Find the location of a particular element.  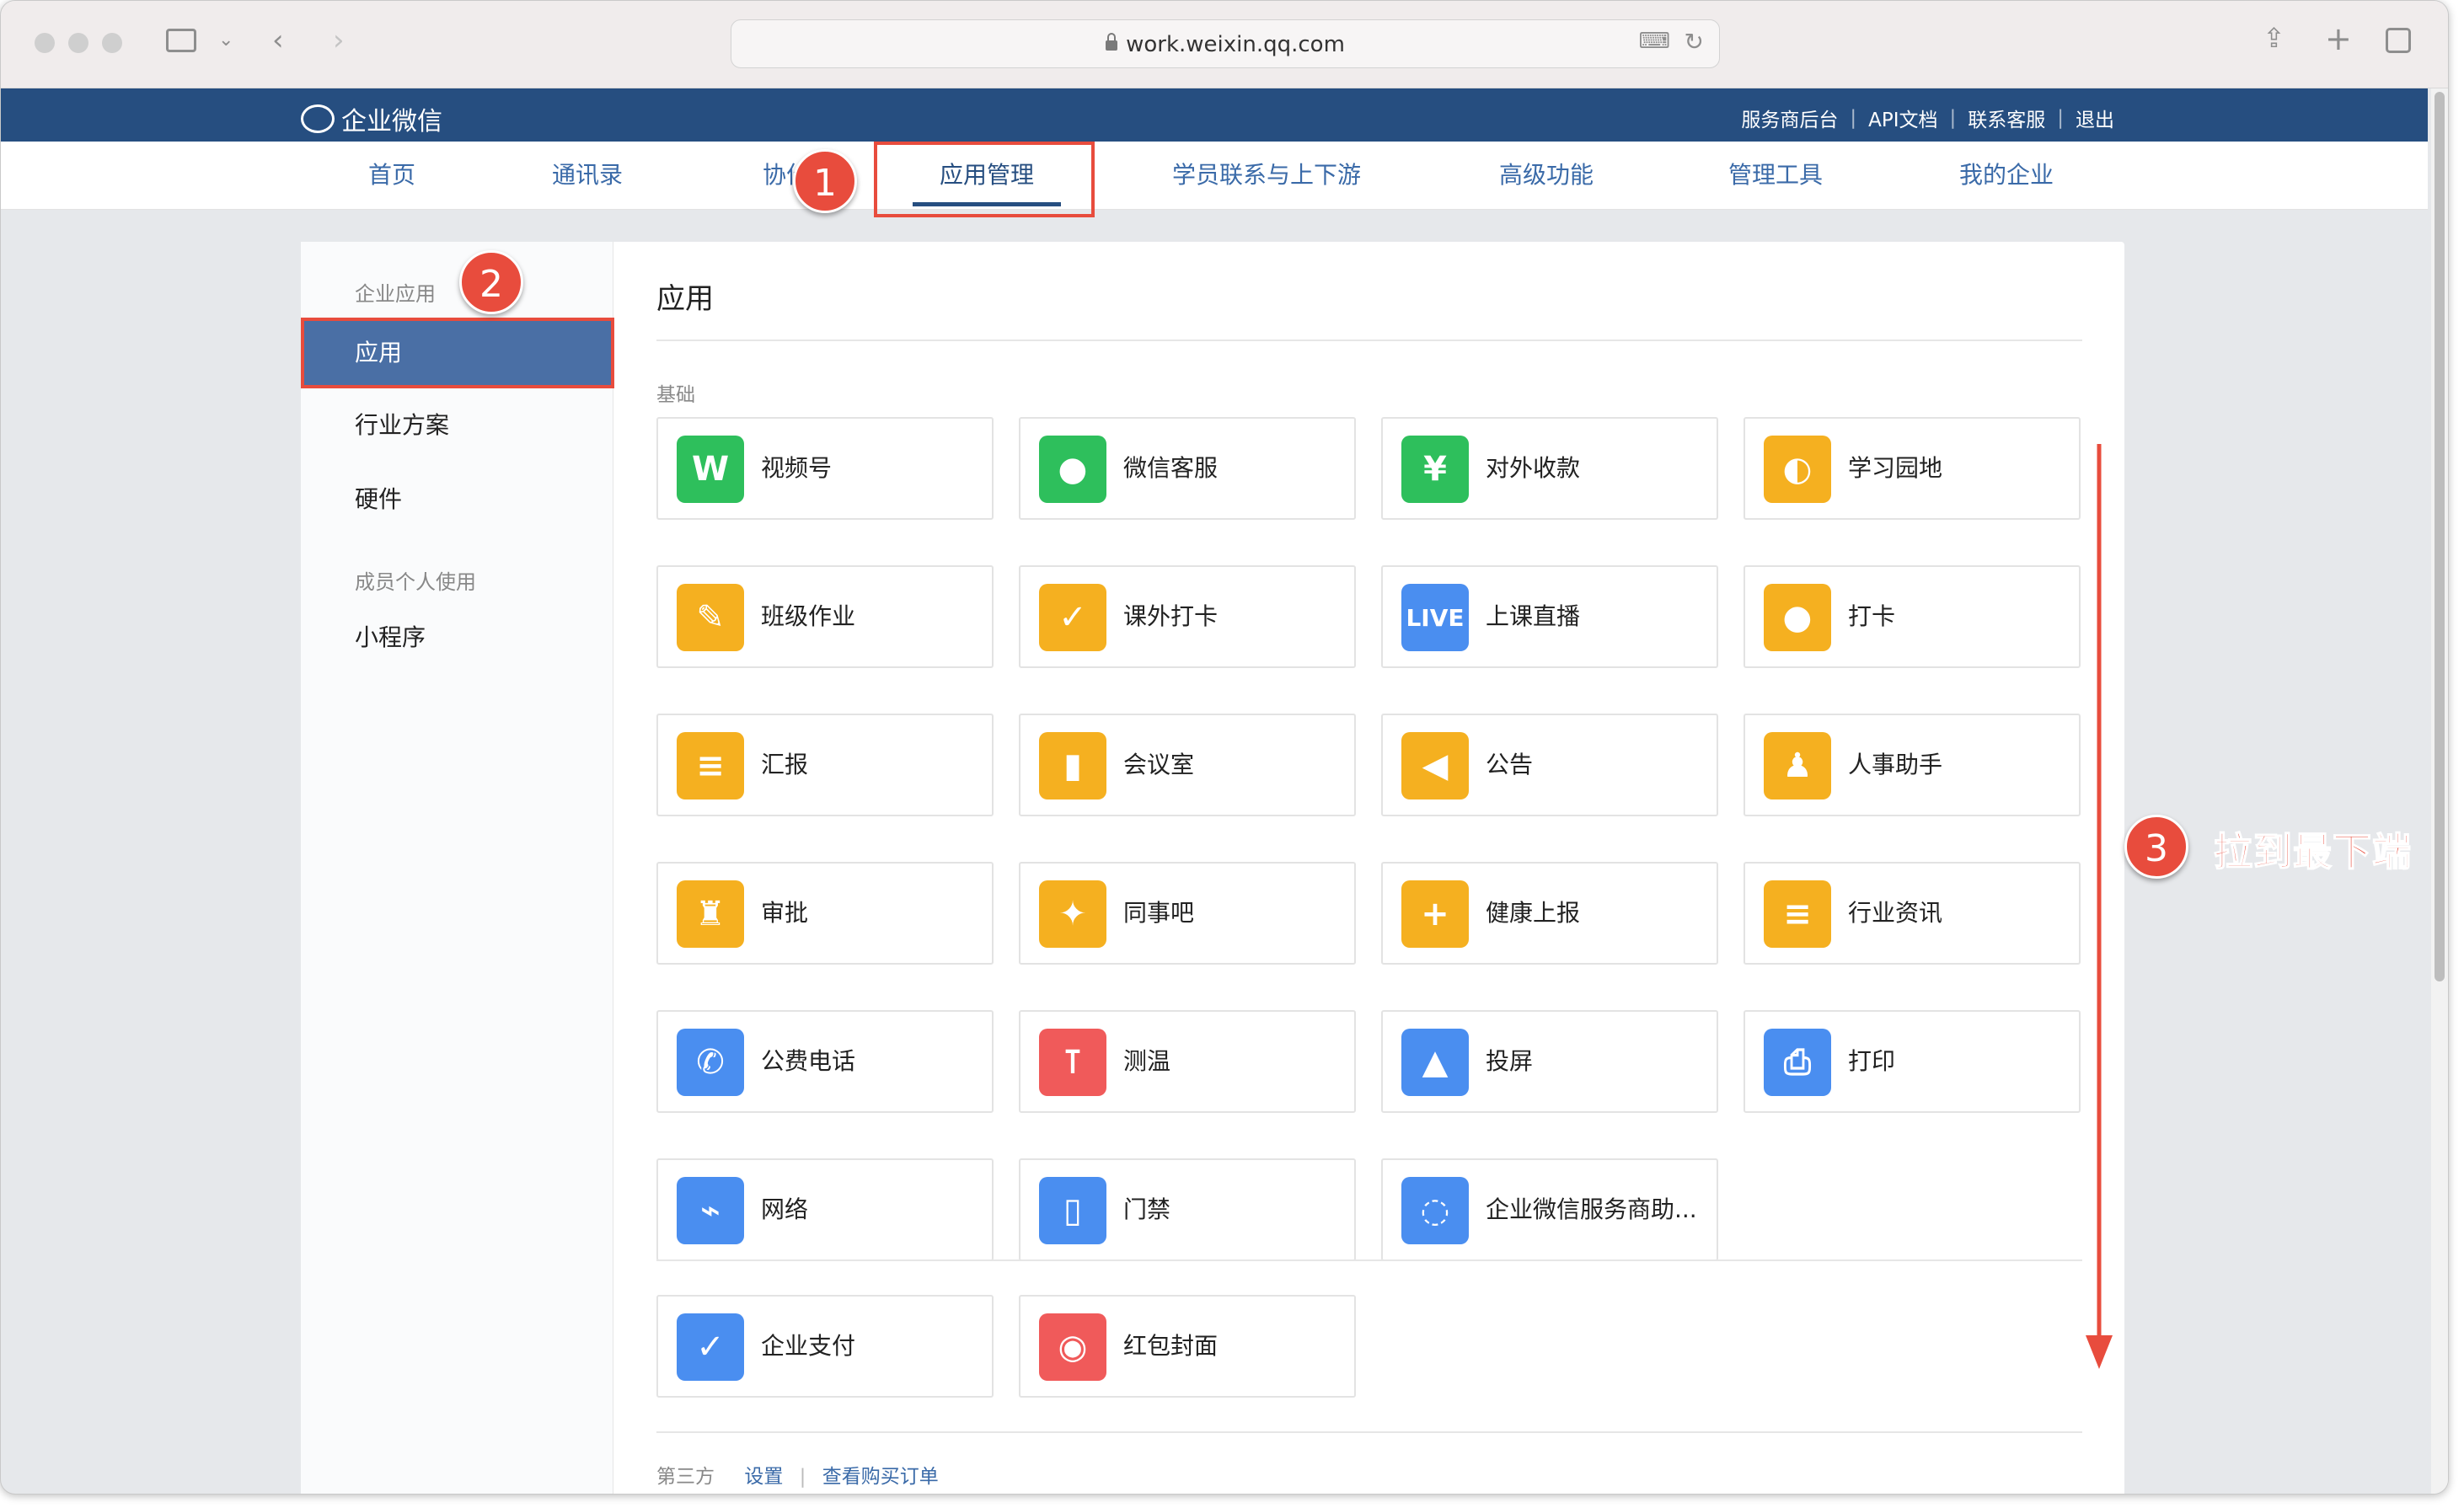

page-scrollbar is located at coordinates (2439, 791).